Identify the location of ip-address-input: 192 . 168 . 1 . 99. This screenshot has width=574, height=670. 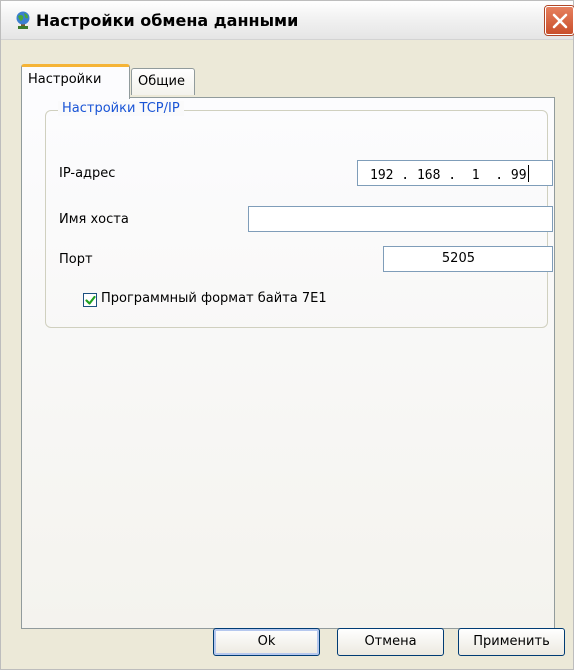
(455, 173).